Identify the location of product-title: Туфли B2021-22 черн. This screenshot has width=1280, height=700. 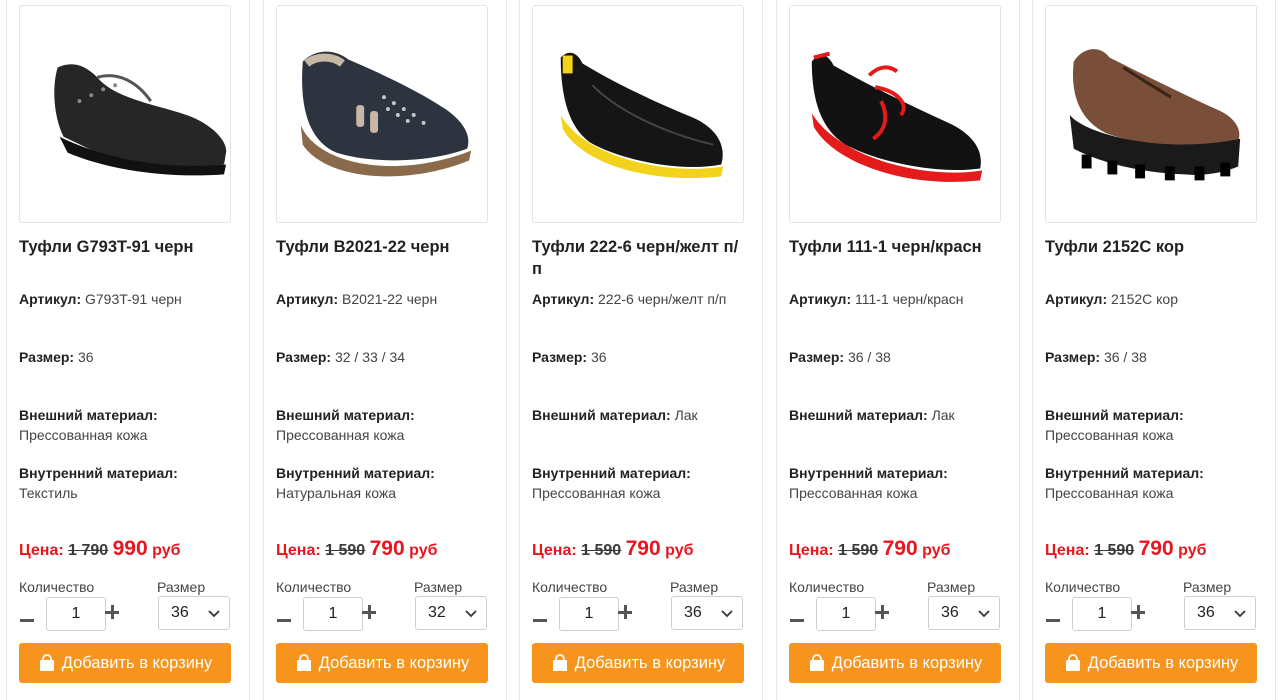
(383, 247).